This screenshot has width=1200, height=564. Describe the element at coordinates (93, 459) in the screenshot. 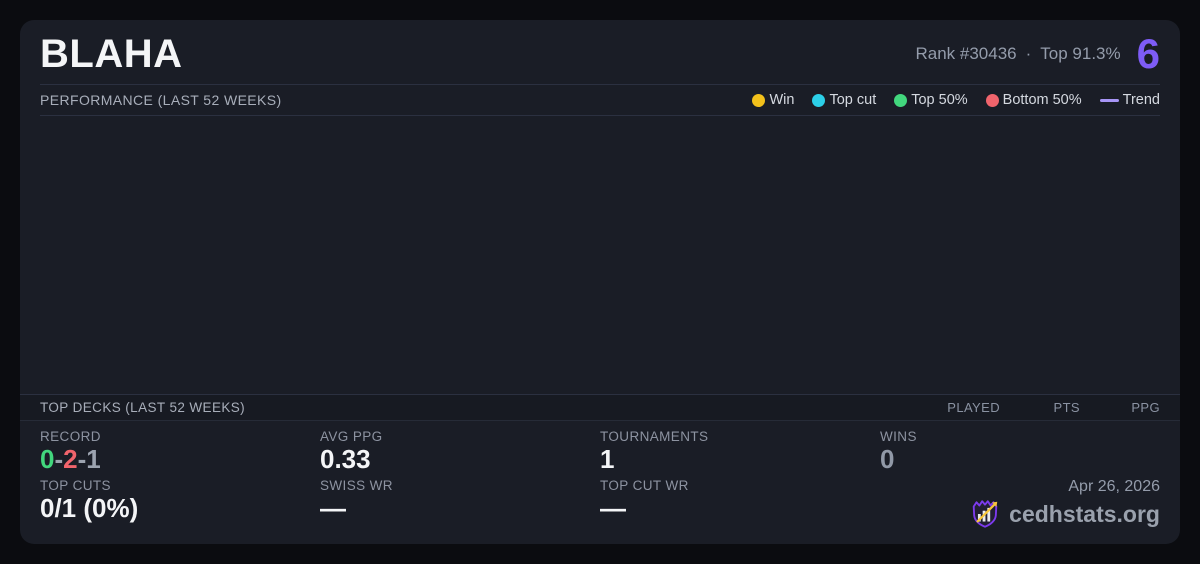

I see `record-draws: 1` at that location.